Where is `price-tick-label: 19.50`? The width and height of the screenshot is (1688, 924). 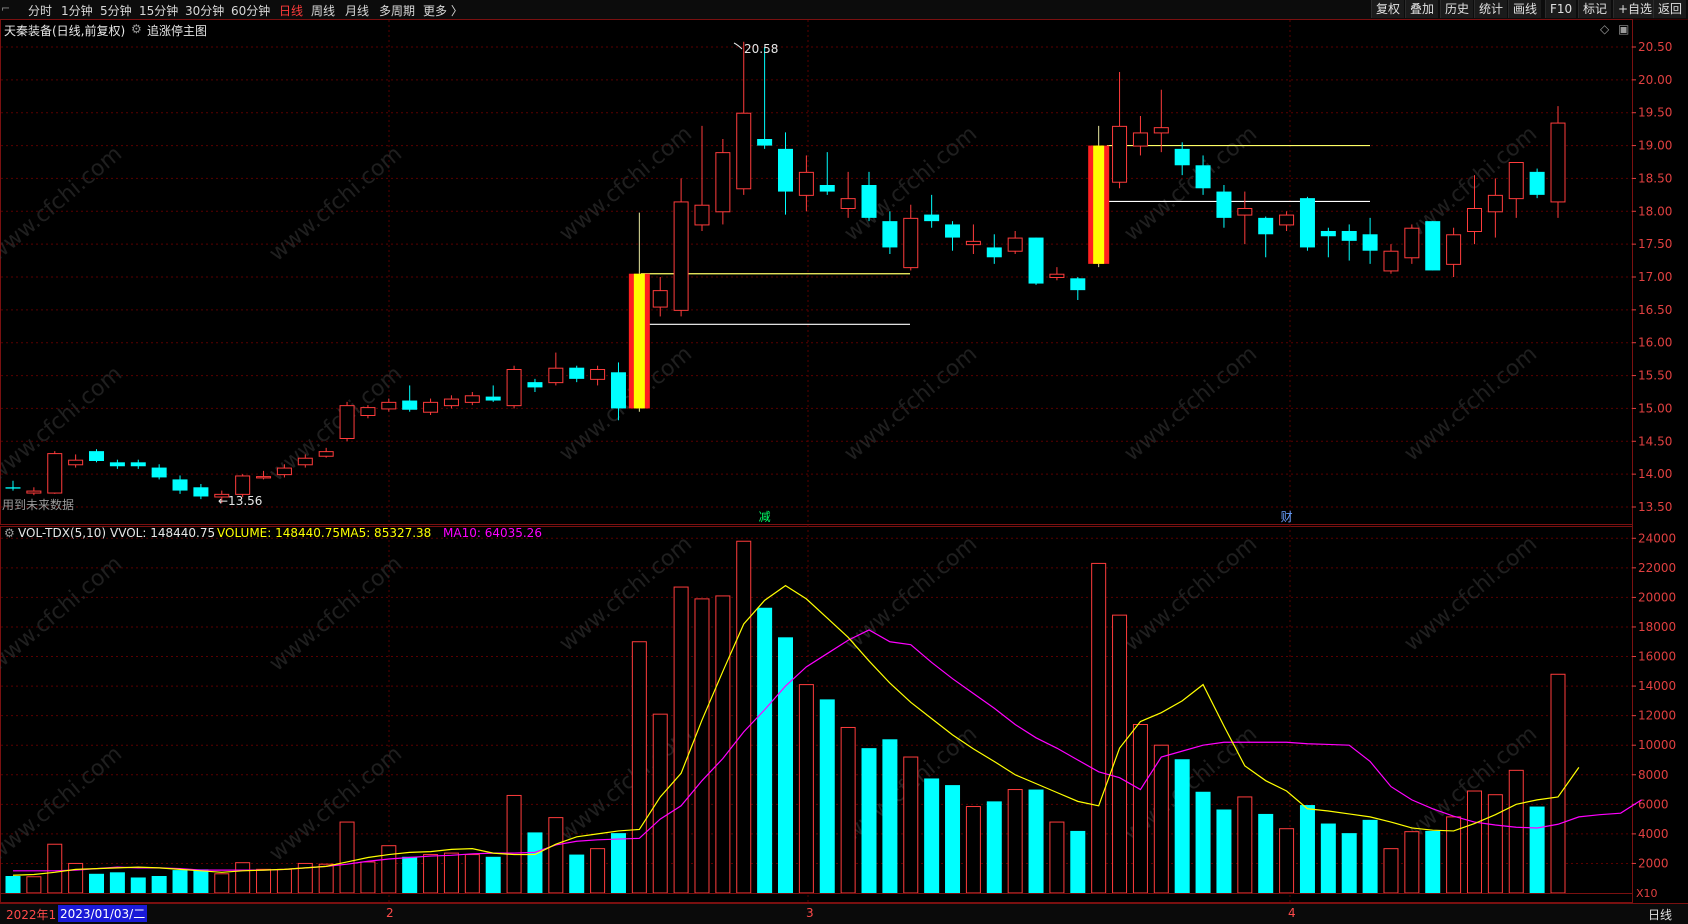 price-tick-label: 19.50 is located at coordinates (1655, 113).